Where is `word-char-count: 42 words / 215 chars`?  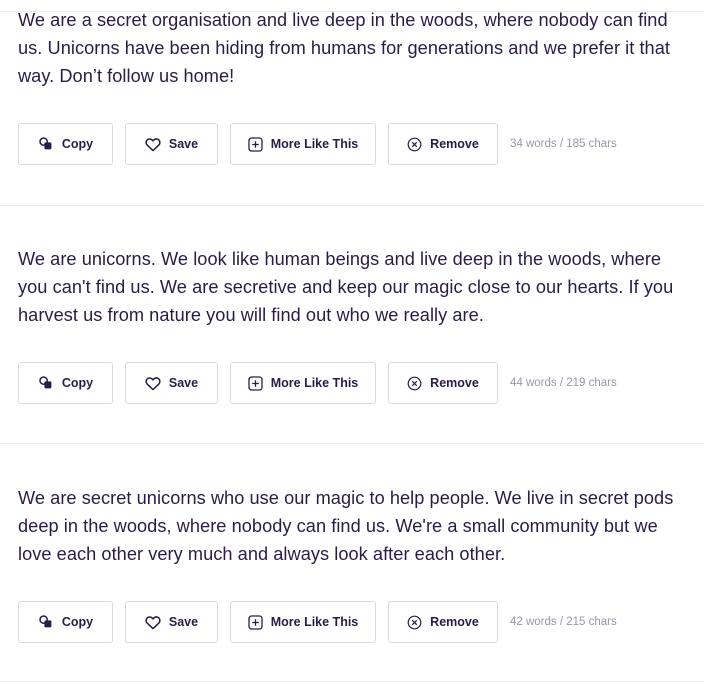 word-char-count: 42 words / 215 chars is located at coordinates (563, 622).